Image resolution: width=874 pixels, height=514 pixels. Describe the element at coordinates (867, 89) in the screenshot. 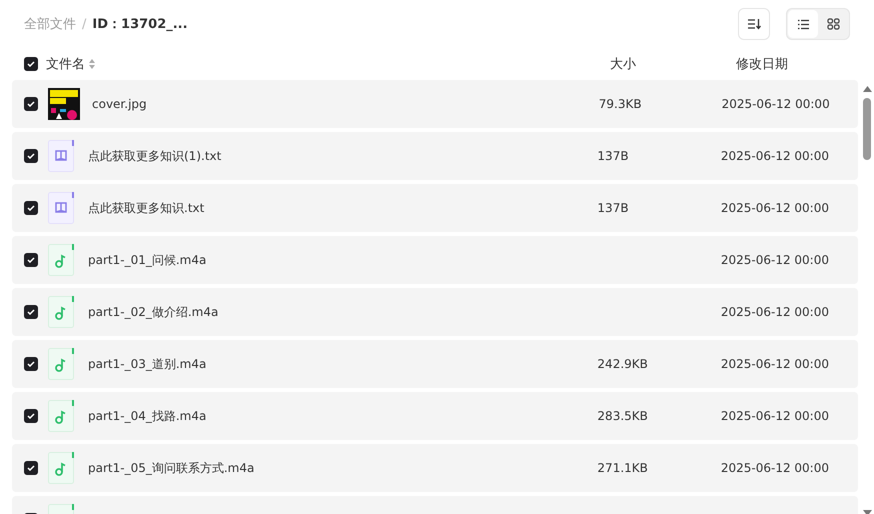

I see `scroll-up-icon` at that location.